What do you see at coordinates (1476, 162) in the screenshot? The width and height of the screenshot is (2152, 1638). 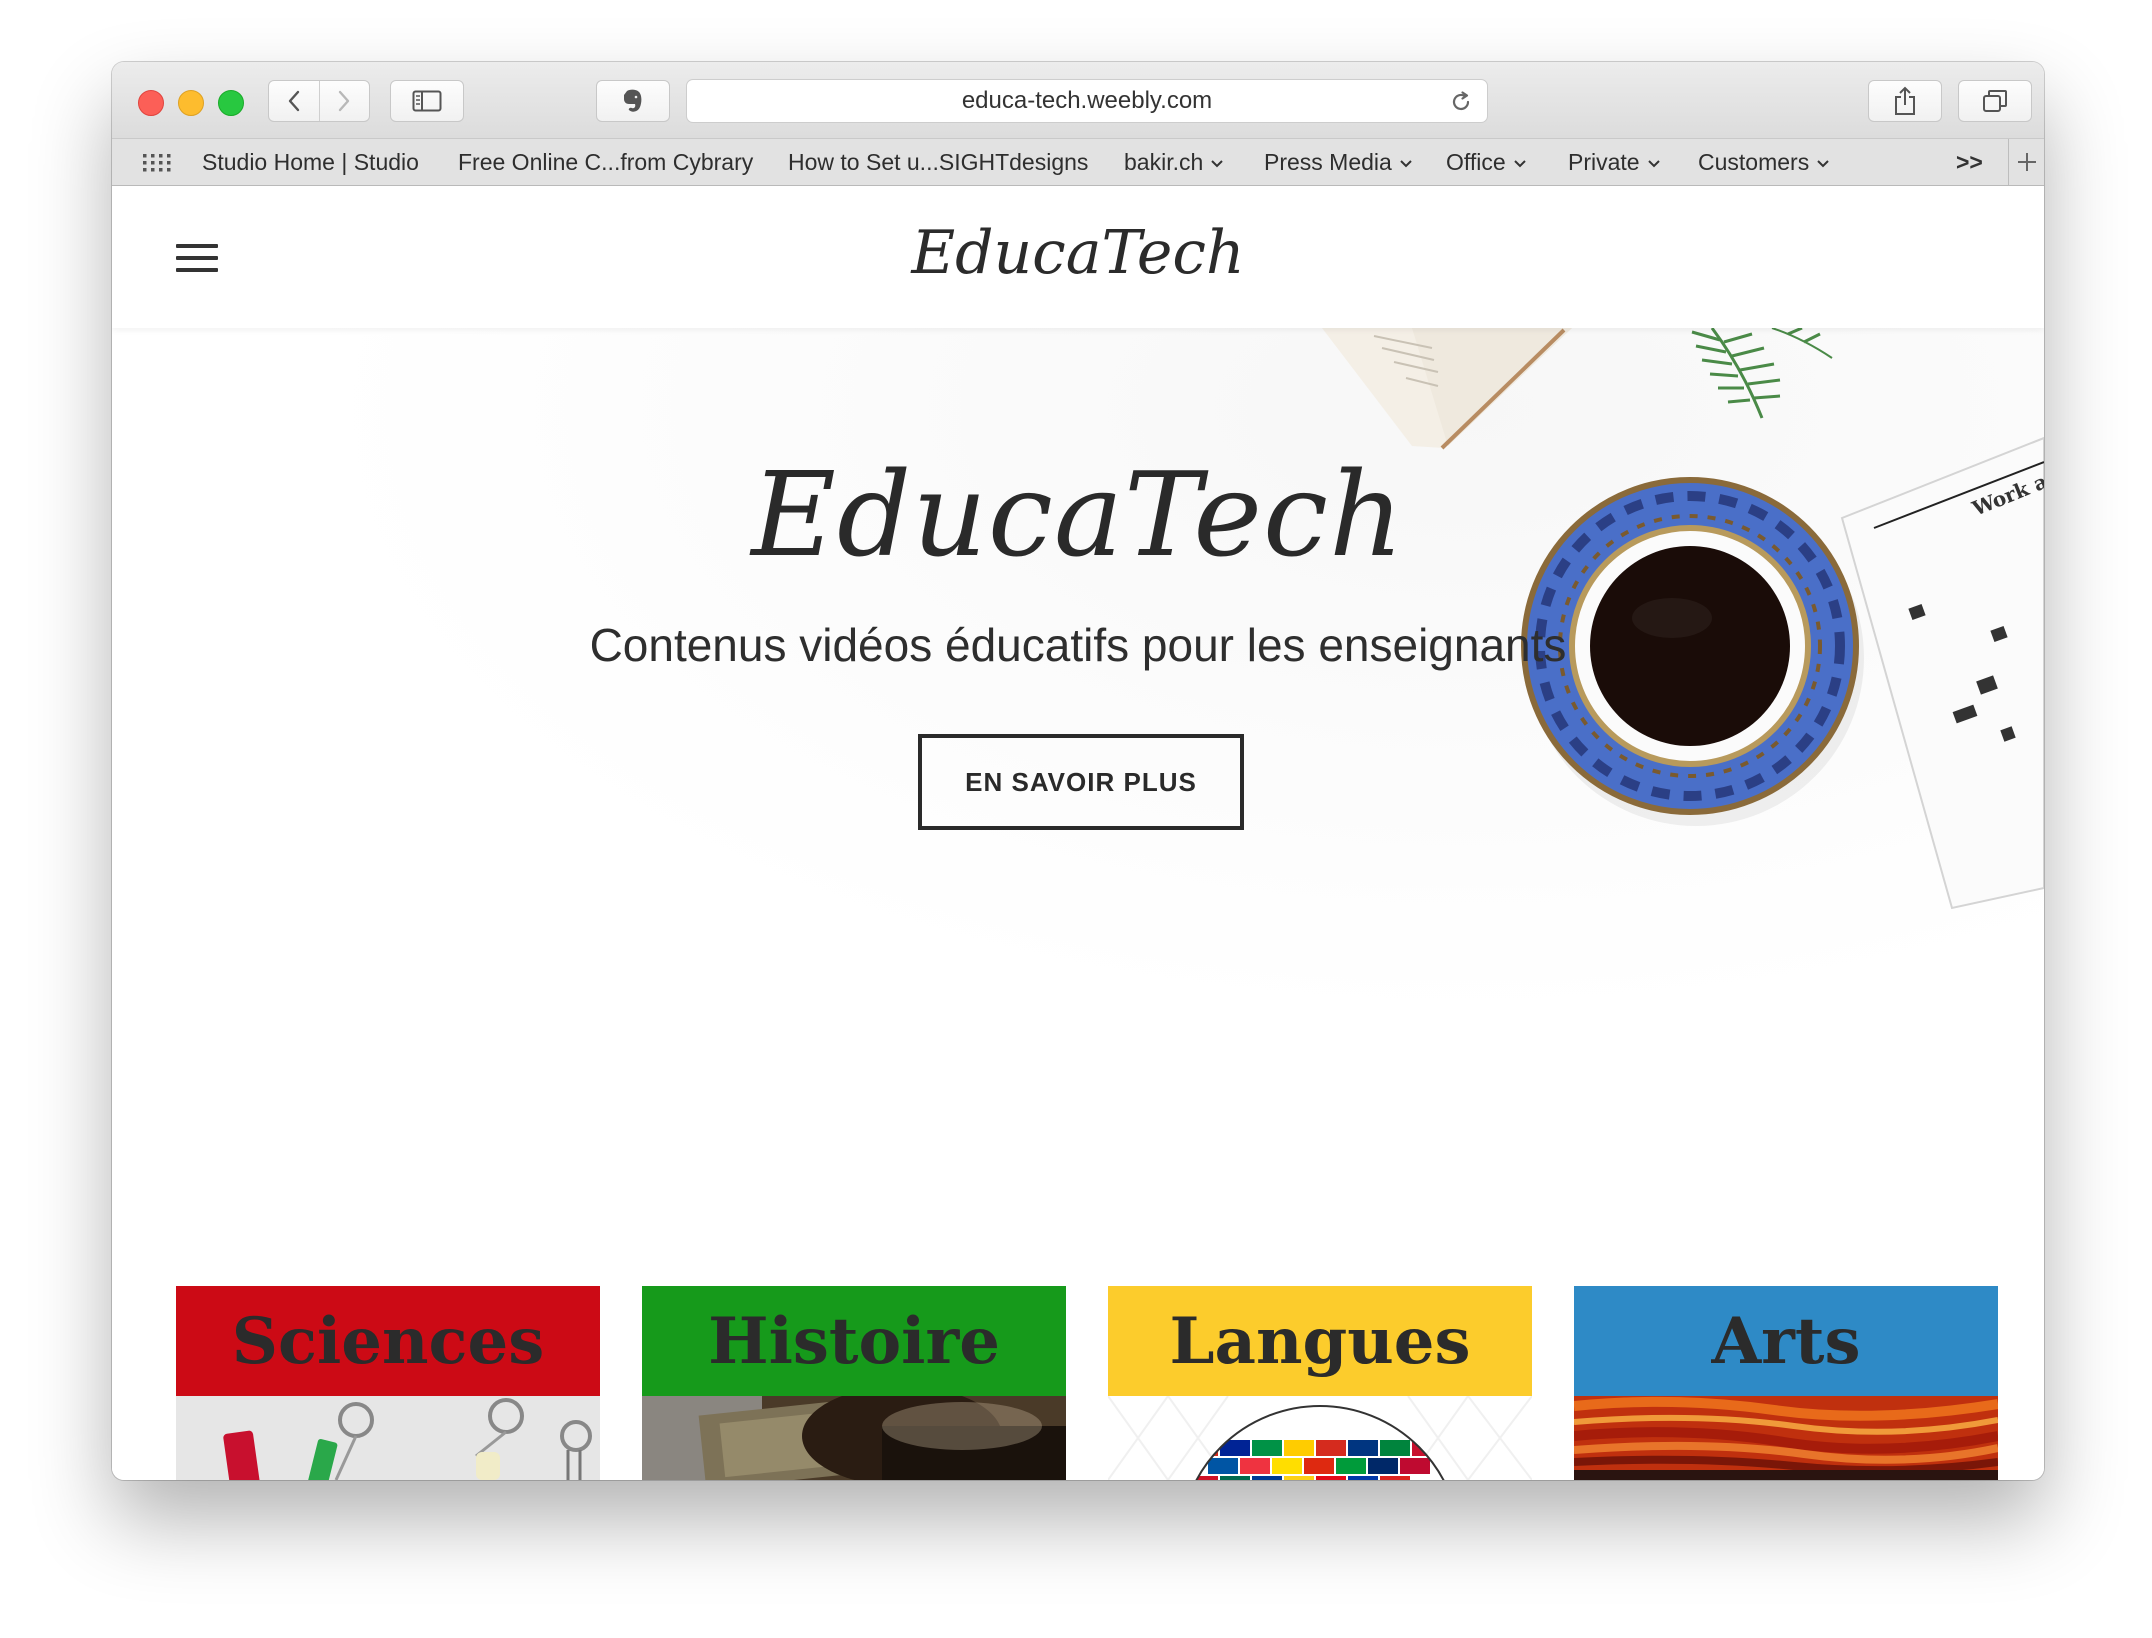 I see `bookmark-label: Office` at bounding box center [1476, 162].